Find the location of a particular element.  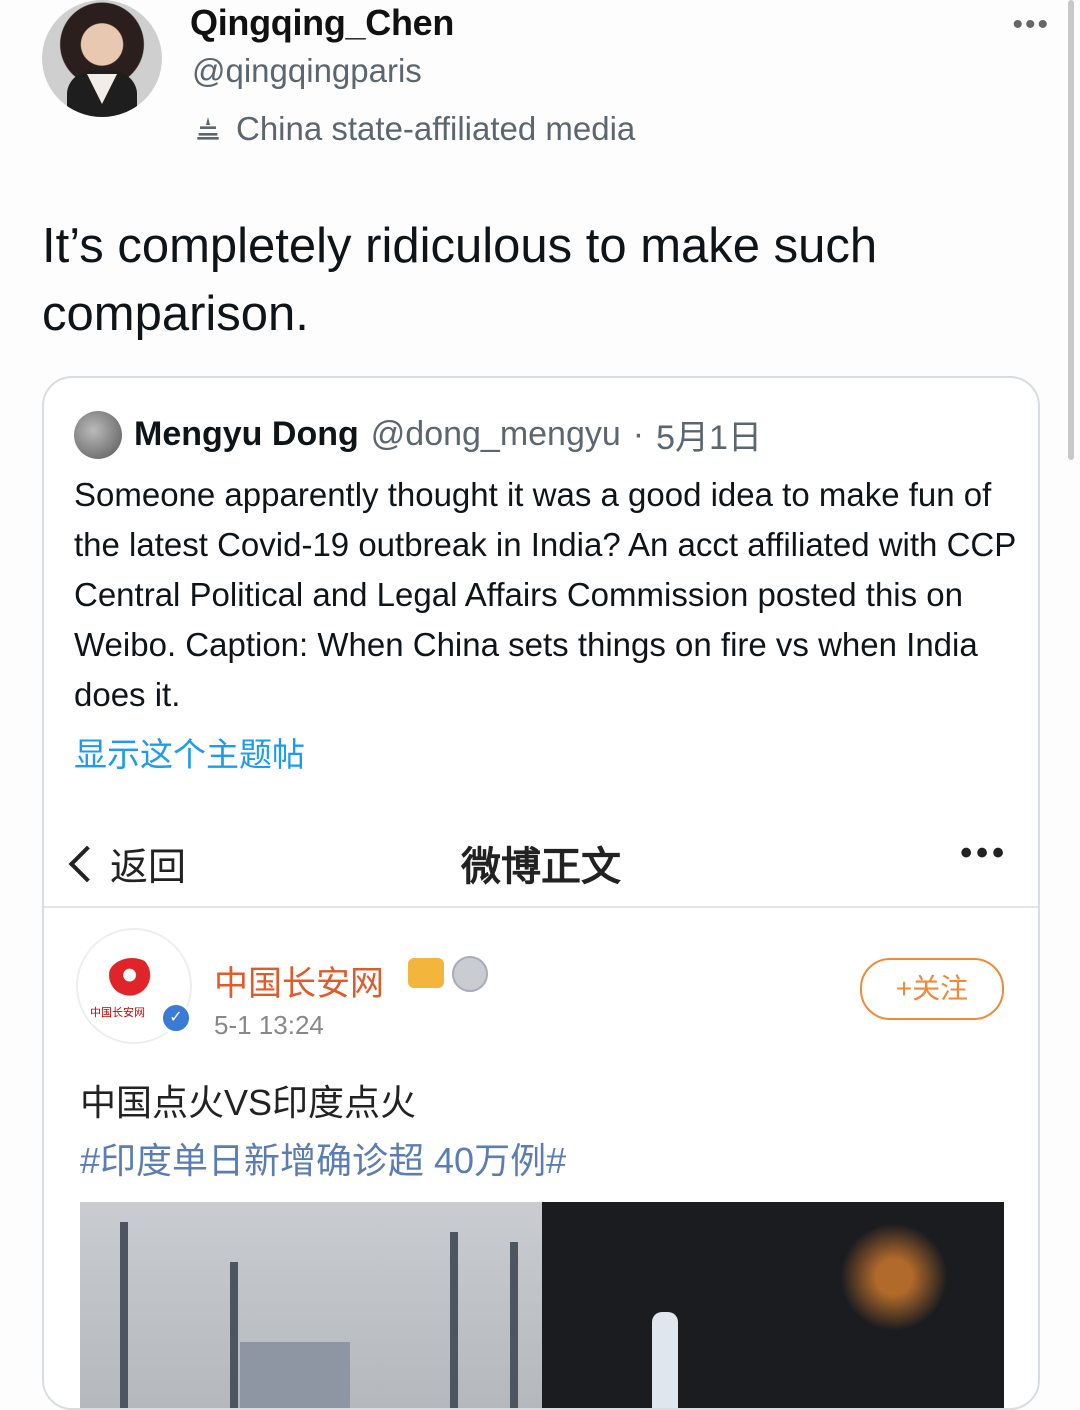

figure-graphic is located at coordinates (665, 1360).